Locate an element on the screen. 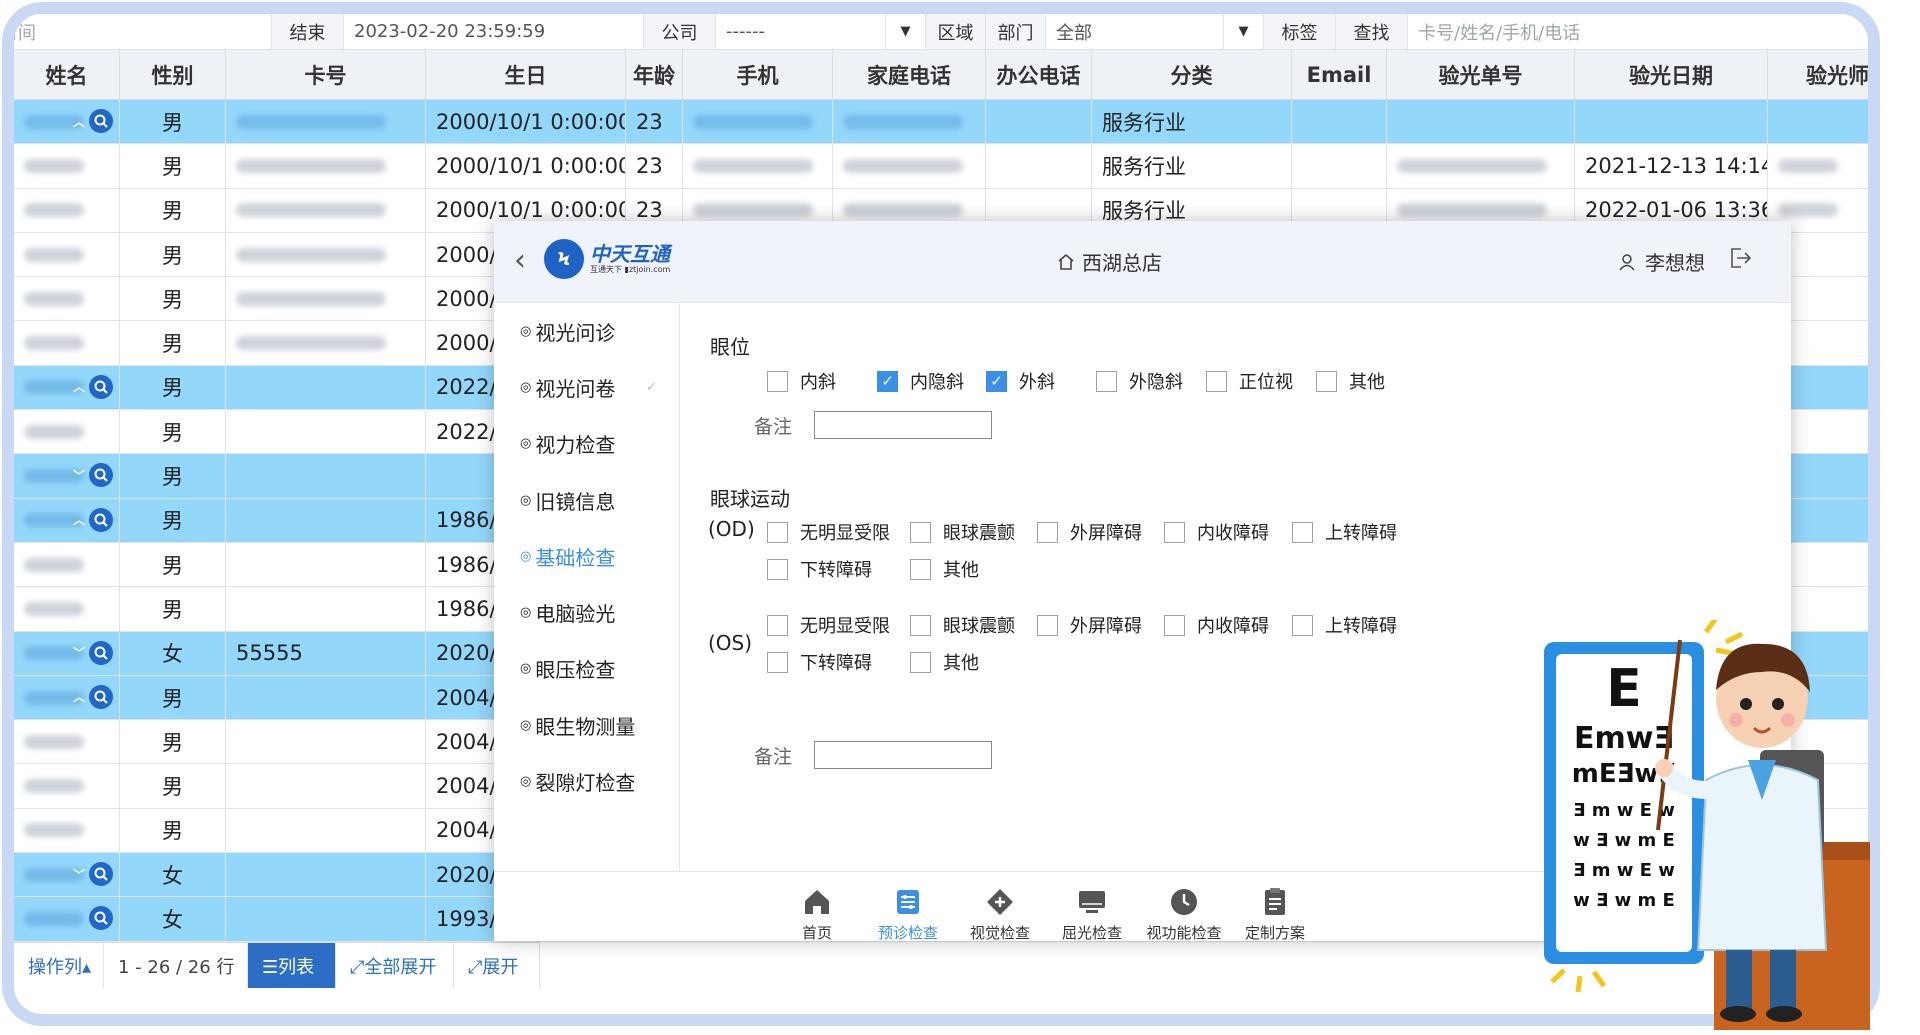 This screenshot has height=1035, width=1920. eye-position-option: 其他 is located at coordinates (1350, 381).